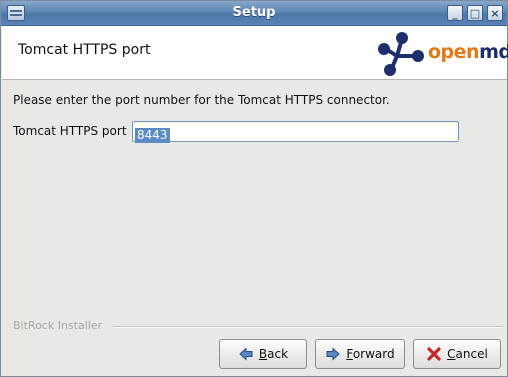  I want to click on page-title: Tomcat HTTPS port, so click(84, 50).